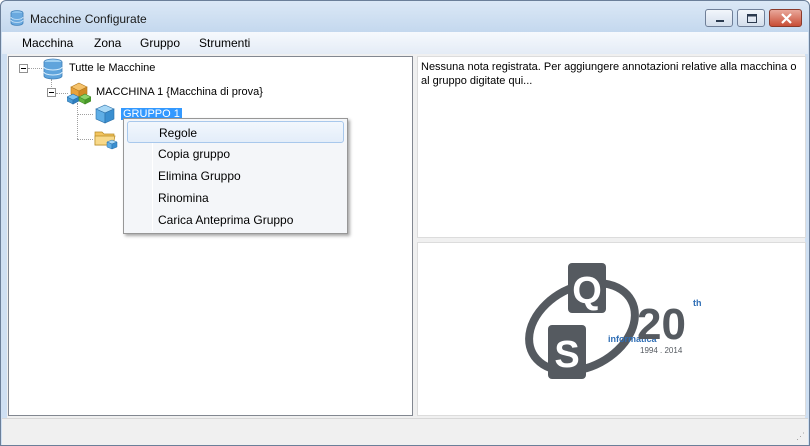 The height and width of the screenshot is (446, 810). I want to click on context-item-rinomina: Rinomina, so click(235, 198).